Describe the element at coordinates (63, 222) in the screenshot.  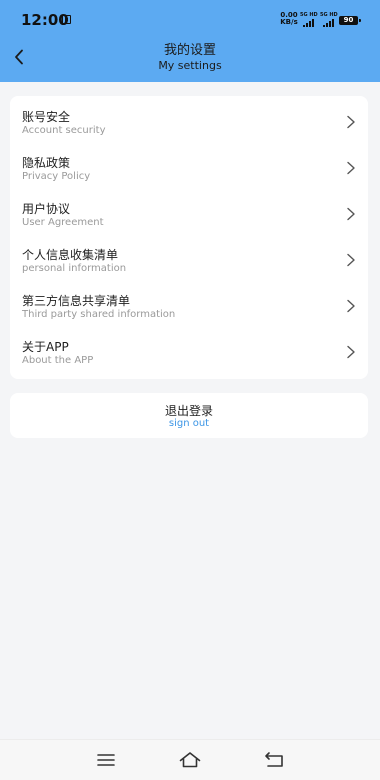
I see `menu-item-sublabel: User Agreement` at that location.